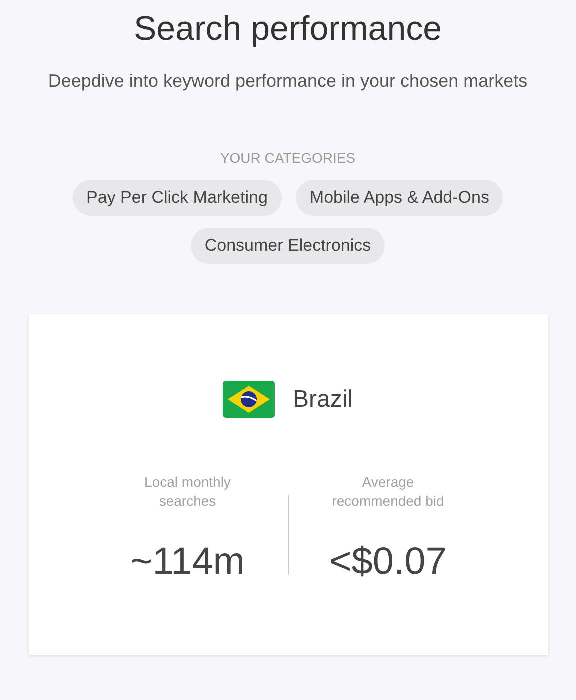 The width and height of the screenshot is (576, 700). I want to click on metric-label: Average recommended bid, so click(388, 492).